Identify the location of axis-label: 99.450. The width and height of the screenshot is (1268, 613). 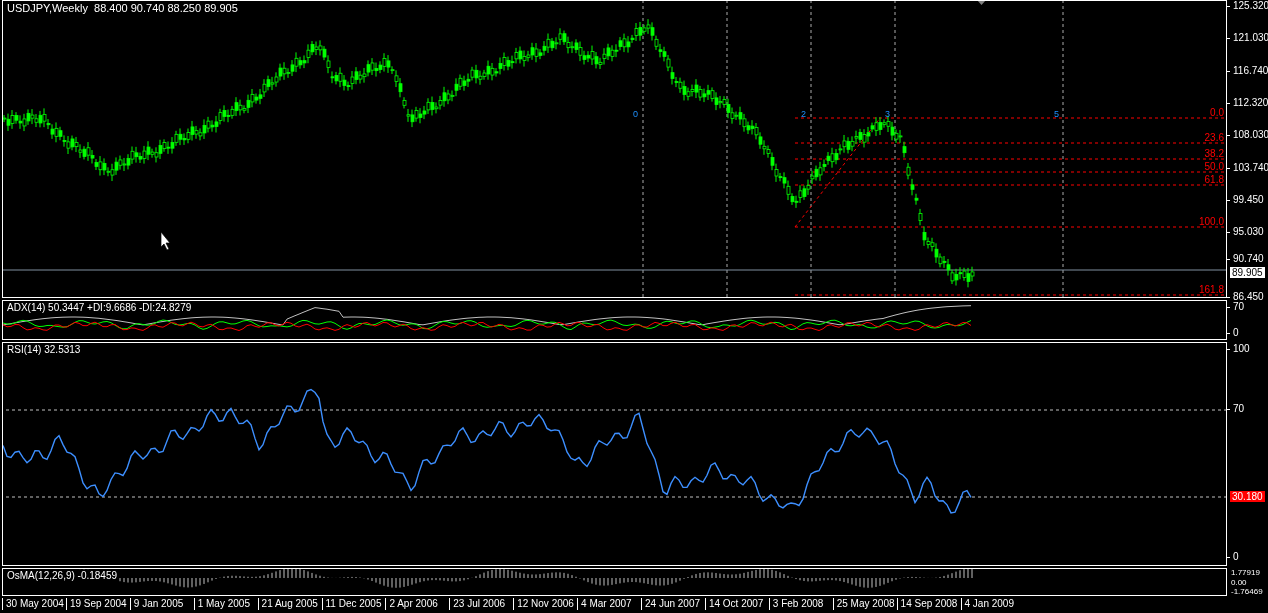
(1248, 199).